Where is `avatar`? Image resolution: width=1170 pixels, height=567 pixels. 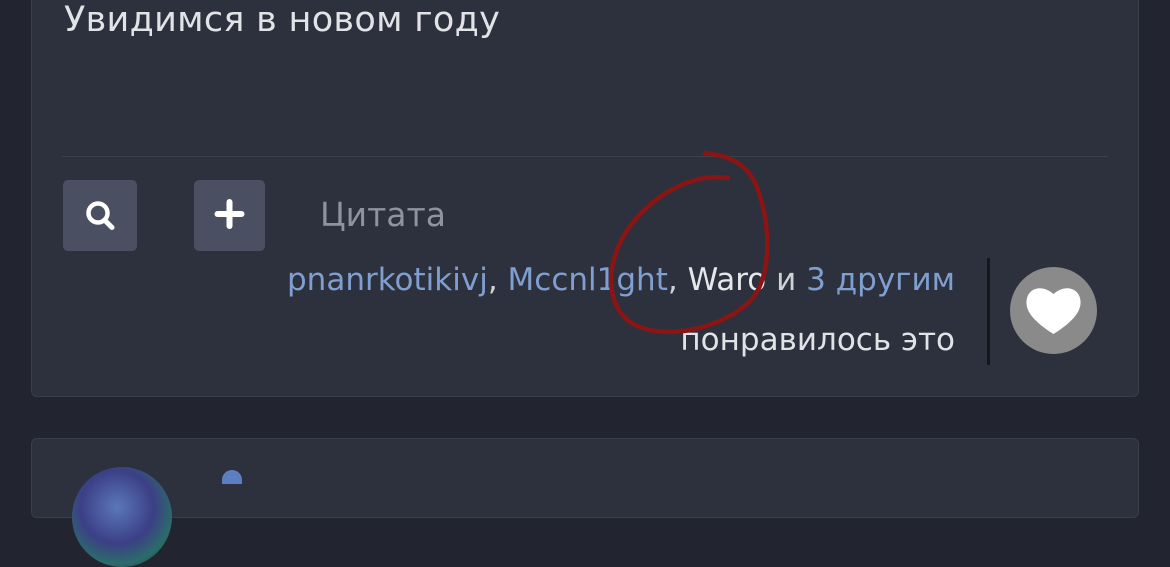 avatar is located at coordinates (122, 517).